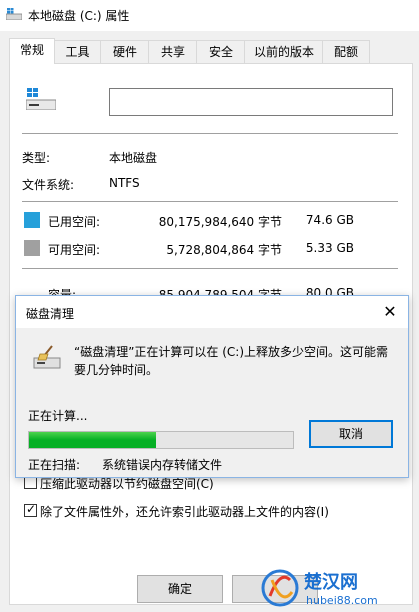 The height and width of the screenshot is (612, 419). Describe the element at coordinates (221, 51) in the screenshot. I see `tab-security: 安全` at that location.